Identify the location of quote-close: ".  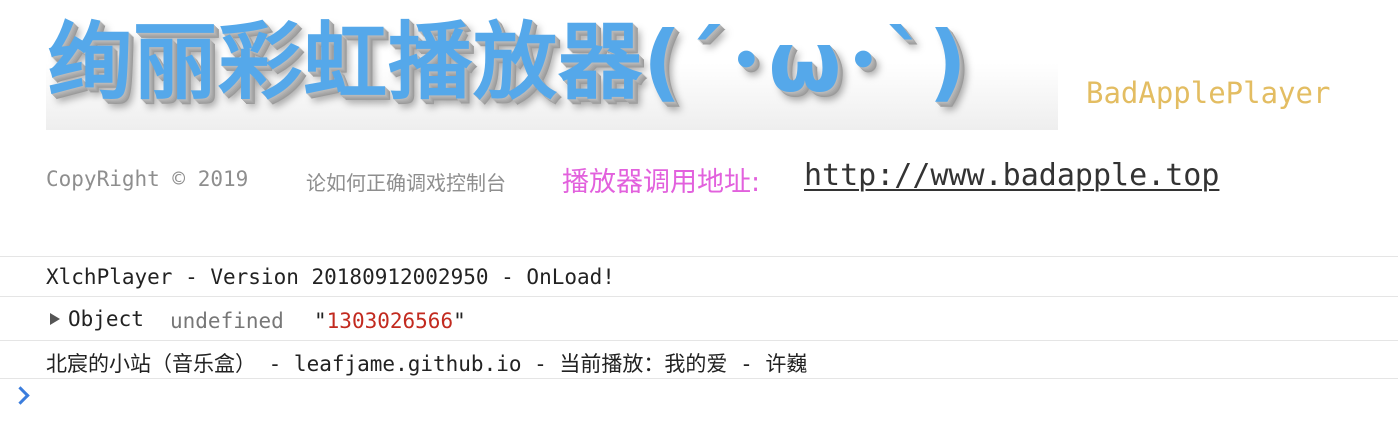
(459, 321).